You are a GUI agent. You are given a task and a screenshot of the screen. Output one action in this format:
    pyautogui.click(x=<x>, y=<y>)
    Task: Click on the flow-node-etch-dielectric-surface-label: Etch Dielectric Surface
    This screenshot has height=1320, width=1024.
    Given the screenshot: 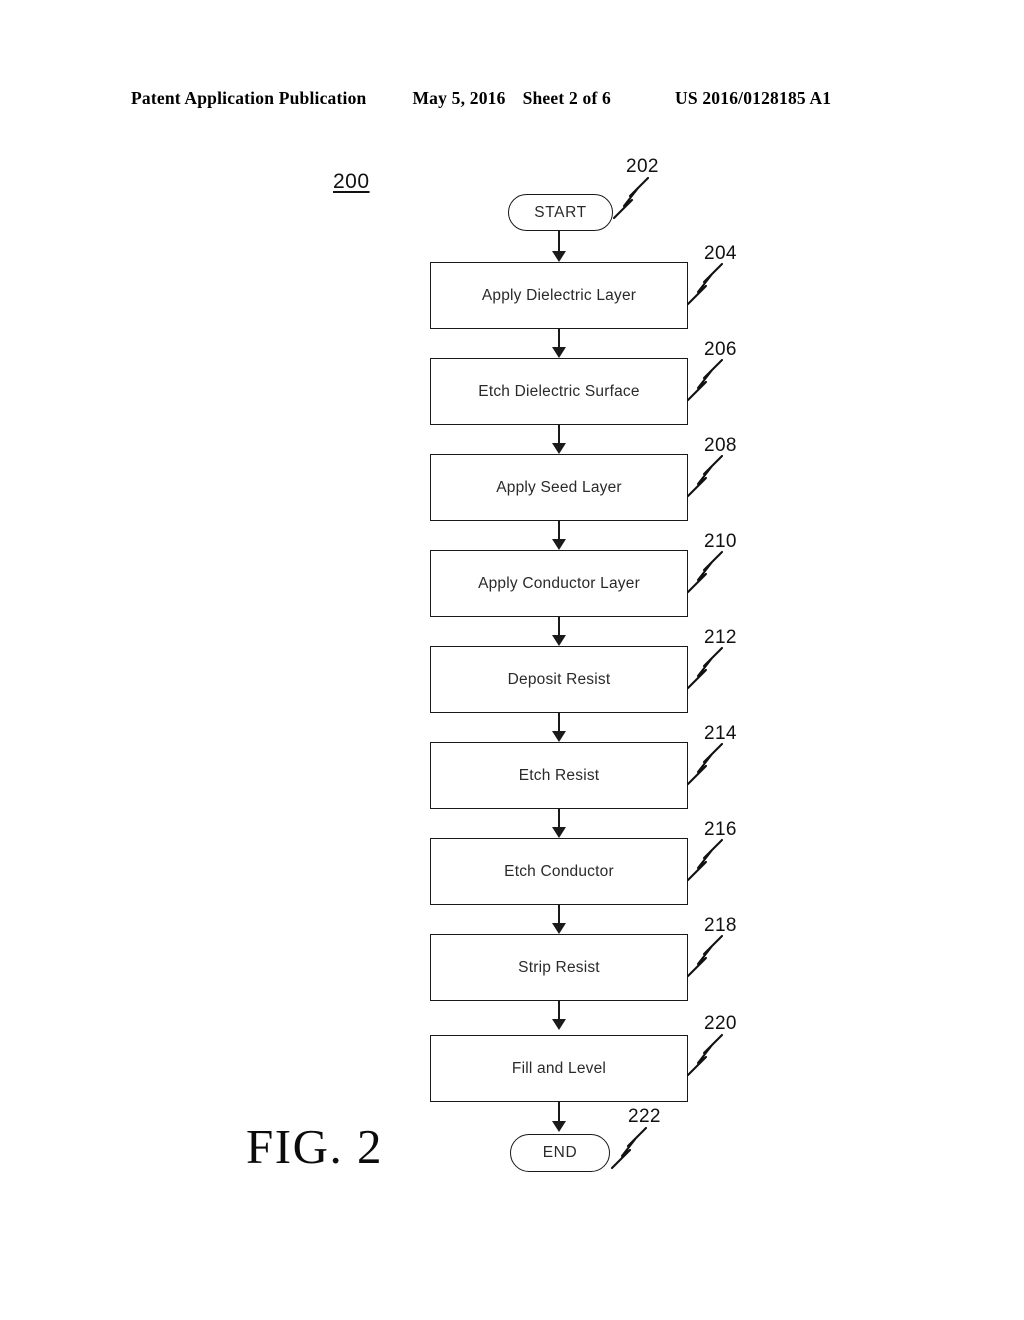 What is the action you would take?
    pyautogui.click(x=559, y=391)
    